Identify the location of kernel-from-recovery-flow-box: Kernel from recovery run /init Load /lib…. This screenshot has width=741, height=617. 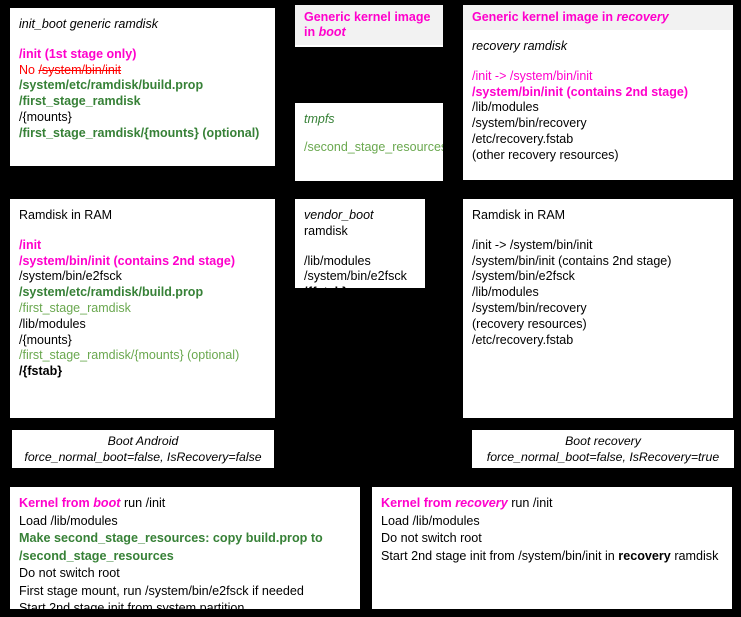
(552, 548).